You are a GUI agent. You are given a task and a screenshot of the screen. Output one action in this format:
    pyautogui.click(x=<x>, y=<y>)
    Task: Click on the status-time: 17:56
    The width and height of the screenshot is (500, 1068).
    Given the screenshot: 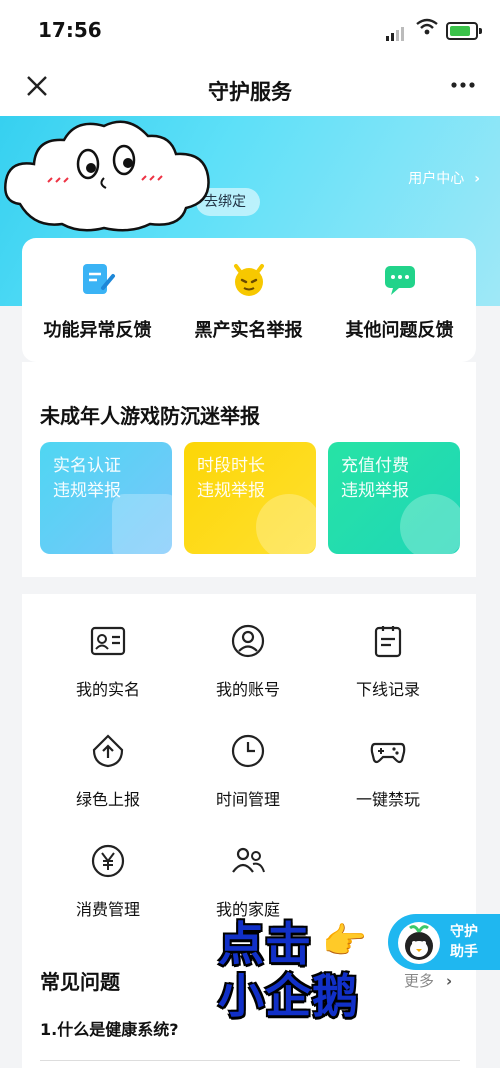 What is the action you would take?
    pyautogui.click(x=70, y=30)
    